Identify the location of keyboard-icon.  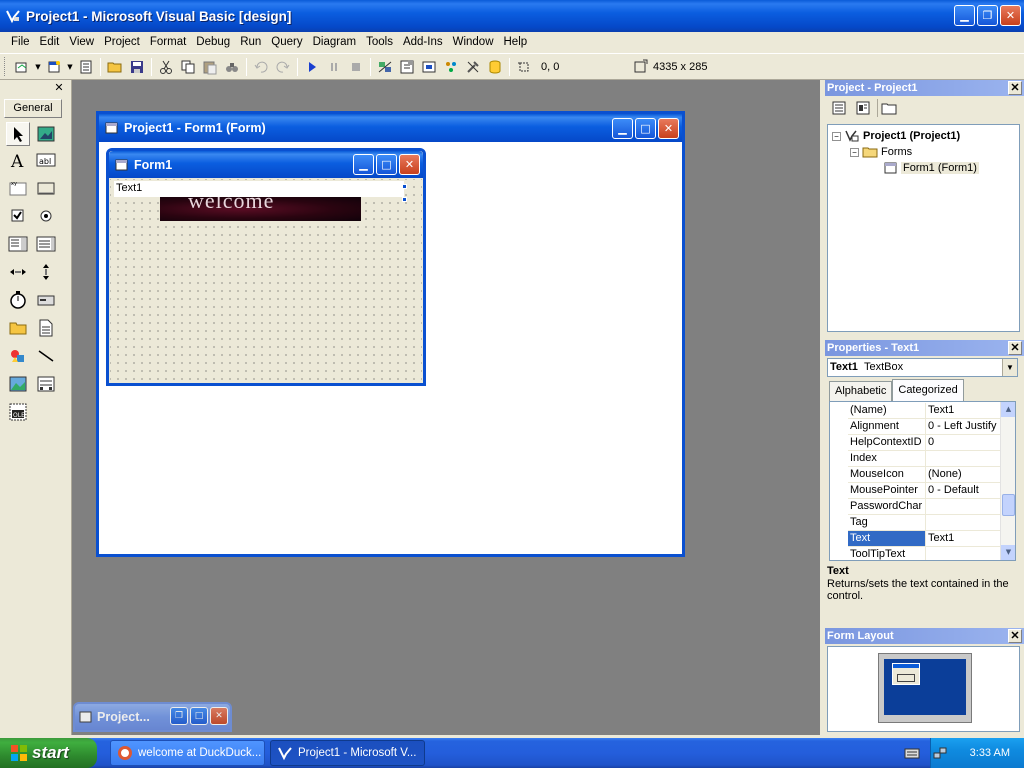
(912, 753).